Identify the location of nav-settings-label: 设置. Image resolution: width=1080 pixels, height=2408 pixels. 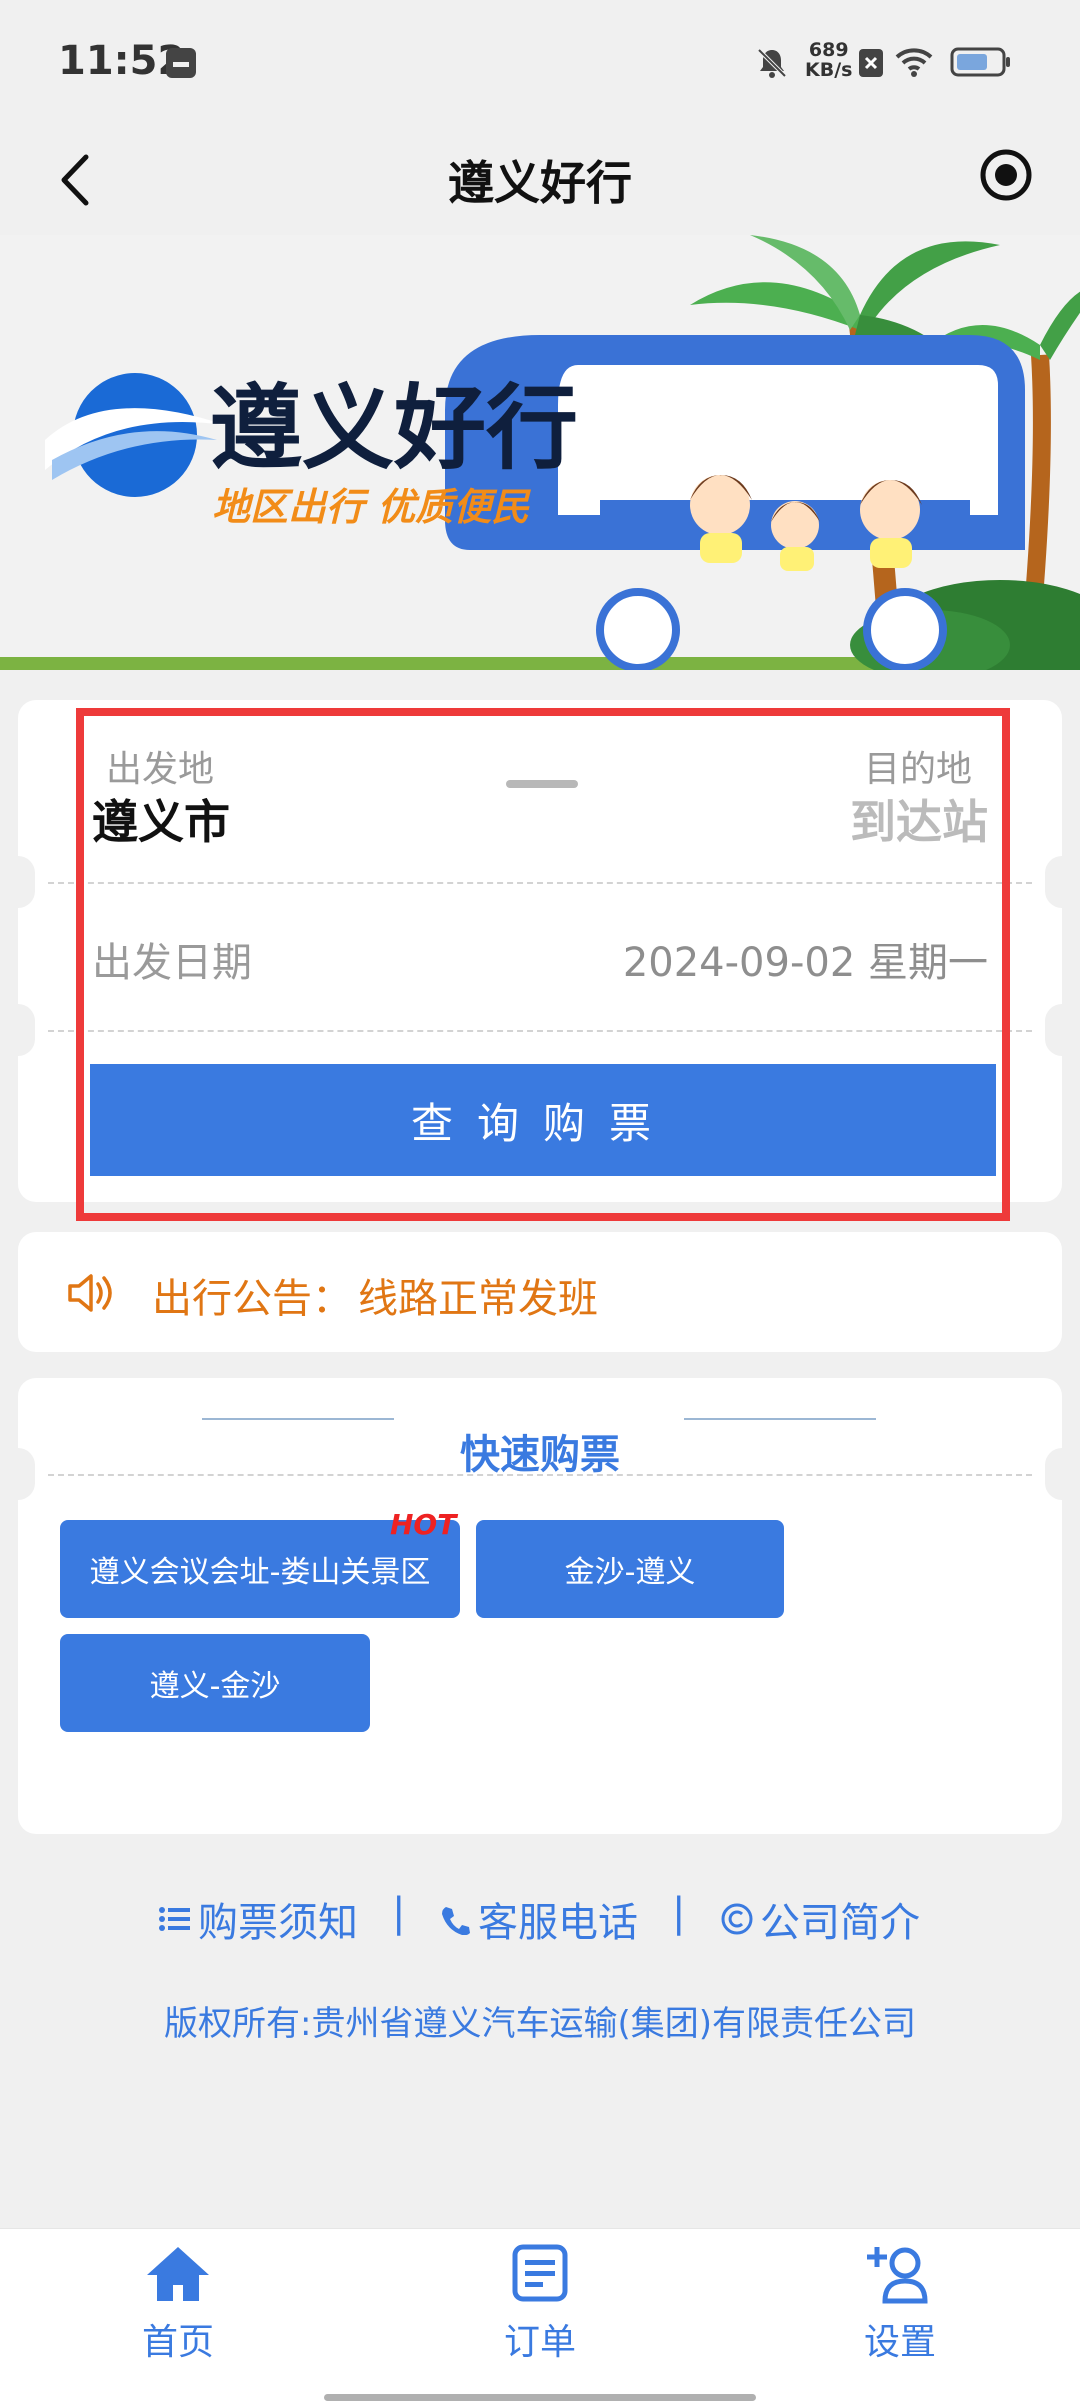
(899, 2342).